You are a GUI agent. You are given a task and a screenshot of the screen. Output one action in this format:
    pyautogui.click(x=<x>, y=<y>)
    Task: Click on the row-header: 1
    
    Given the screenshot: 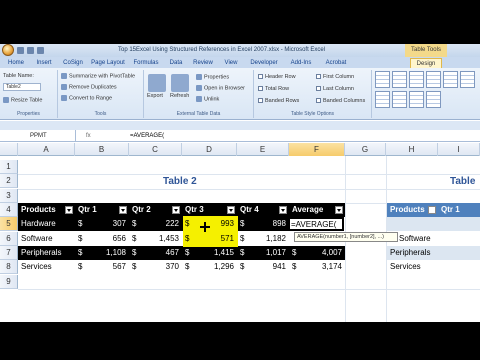 What is the action you would take?
    pyautogui.click(x=9, y=167)
    